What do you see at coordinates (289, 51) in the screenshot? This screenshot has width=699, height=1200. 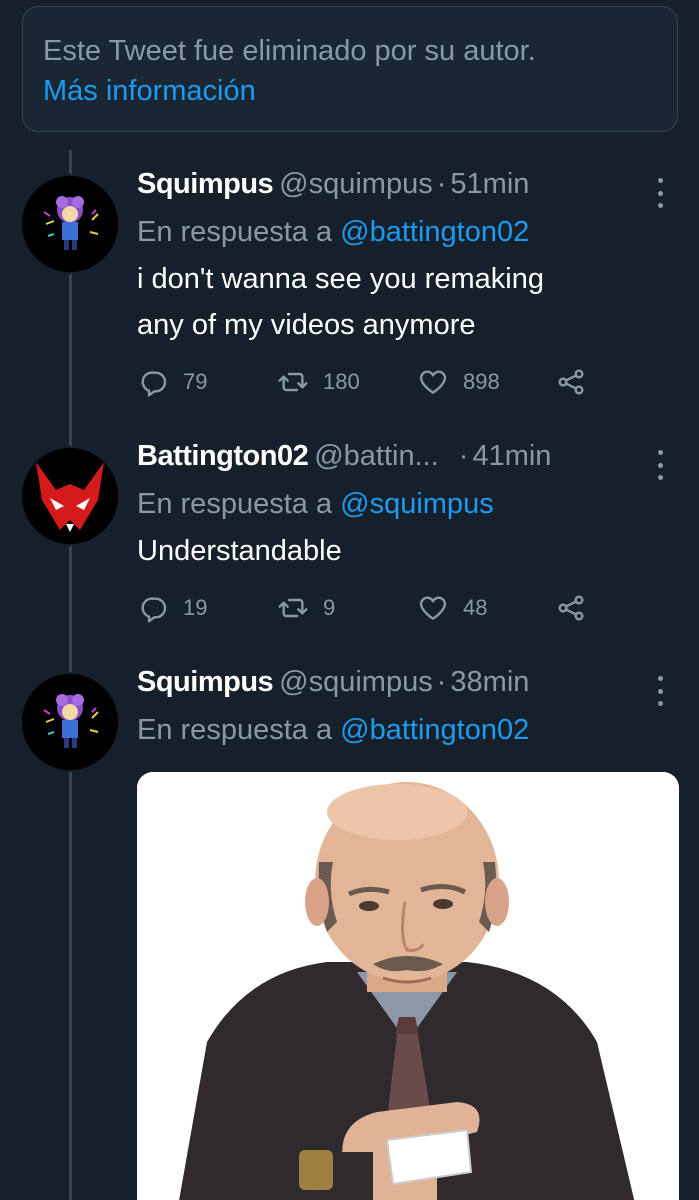 I see `deleted-tweet-text: Este Tweet fue eliminado por su autor.` at bounding box center [289, 51].